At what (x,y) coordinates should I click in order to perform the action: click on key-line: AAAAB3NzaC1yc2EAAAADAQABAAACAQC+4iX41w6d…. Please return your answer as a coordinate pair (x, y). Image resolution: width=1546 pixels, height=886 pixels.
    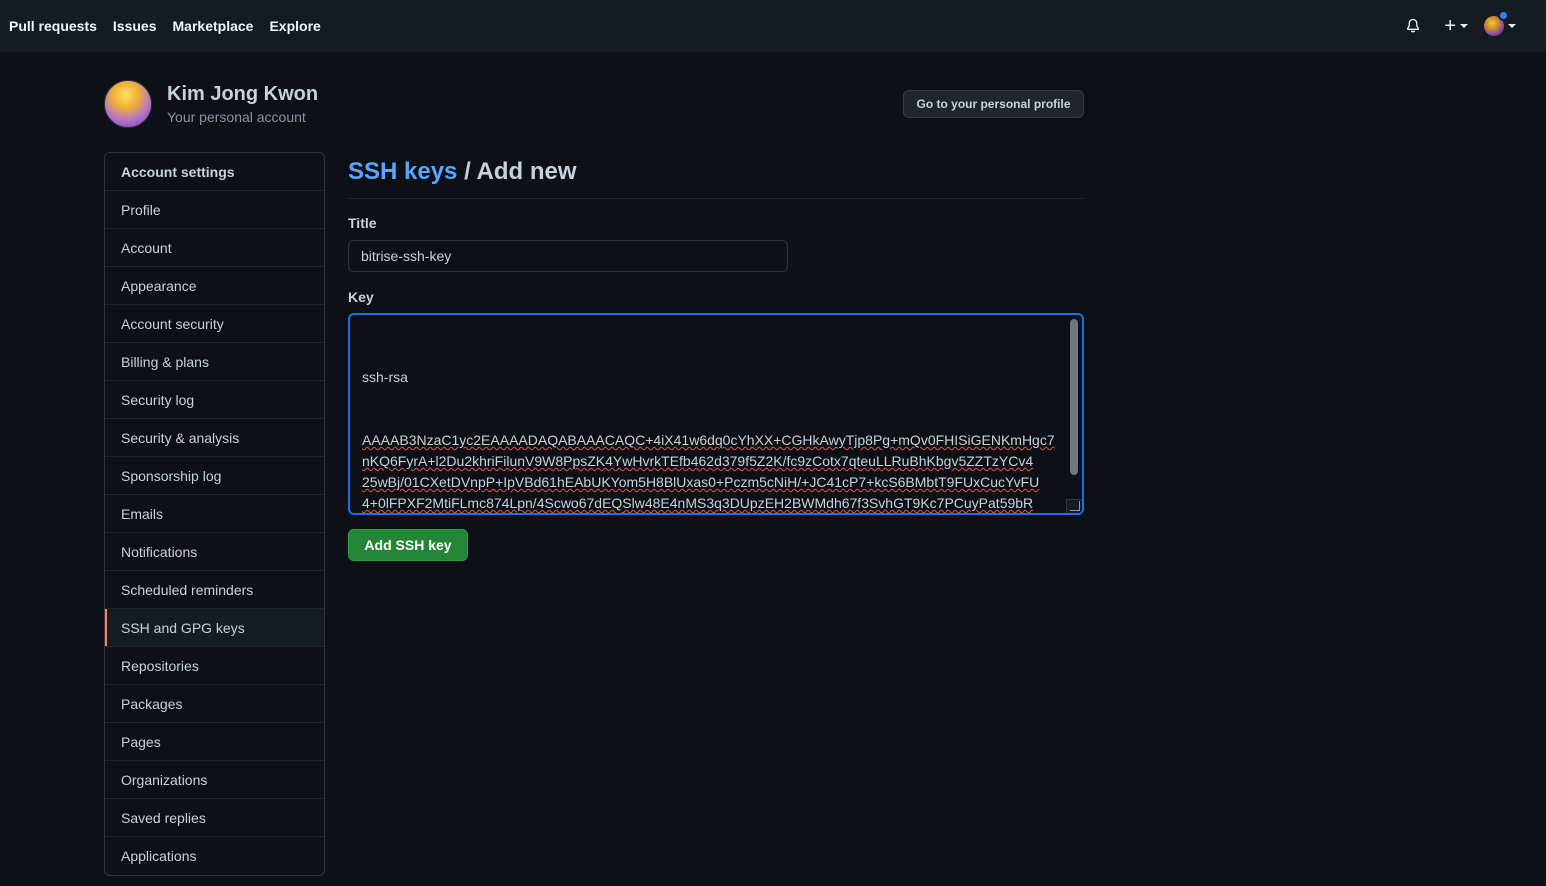
    Looking at the image, I should click on (708, 440).